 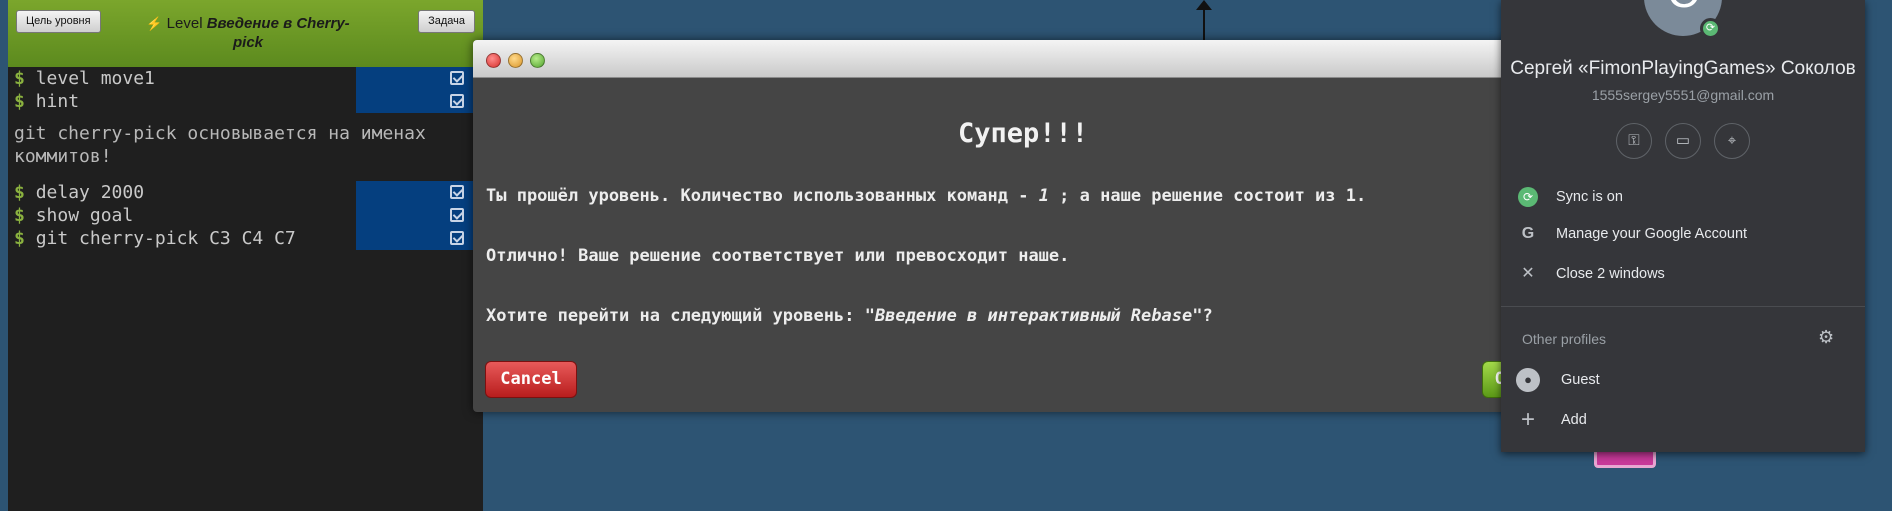 What do you see at coordinates (1683, 306) in the screenshot?
I see `menu-divider` at bounding box center [1683, 306].